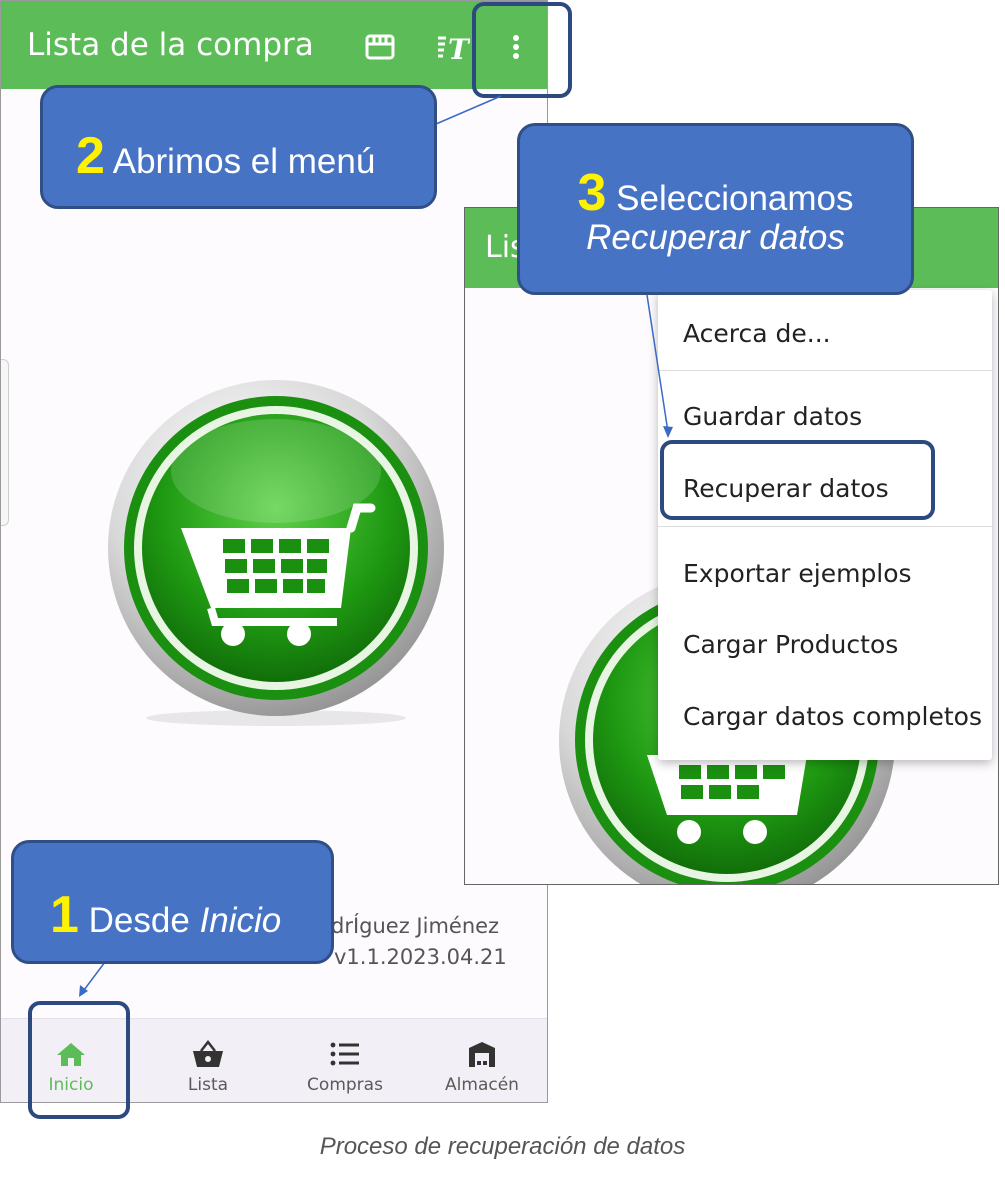 This screenshot has height=1194, width=1005. Describe the element at coordinates (502, 1146) in the screenshot. I see `figure-caption: Proceso de recuperación de datos` at that location.